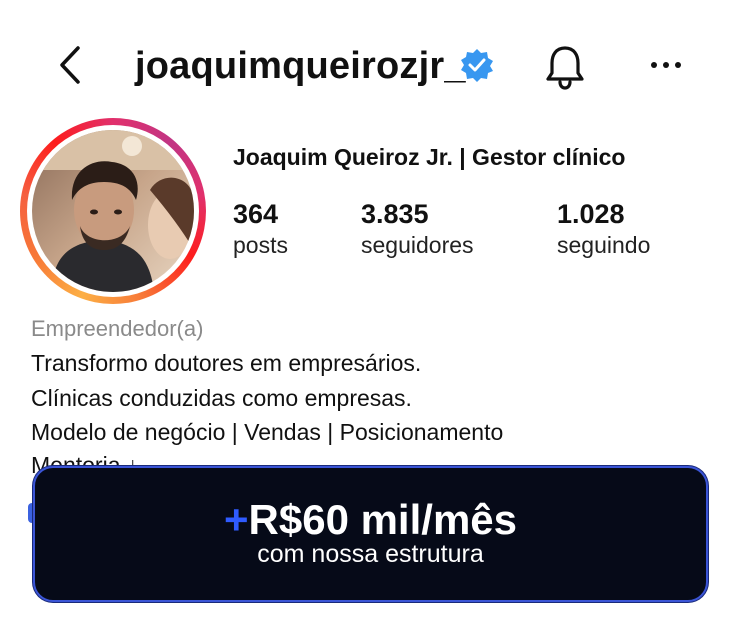  I want to click on chevron-left-icon, so click(70, 65).